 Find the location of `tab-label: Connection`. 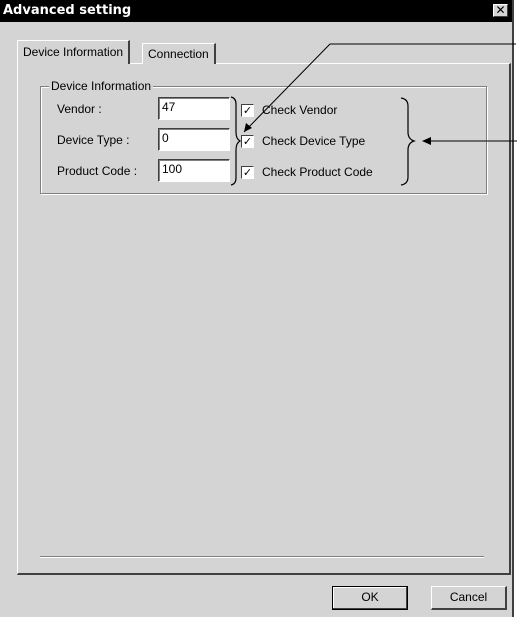

tab-label: Connection is located at coordinates (178, 54).